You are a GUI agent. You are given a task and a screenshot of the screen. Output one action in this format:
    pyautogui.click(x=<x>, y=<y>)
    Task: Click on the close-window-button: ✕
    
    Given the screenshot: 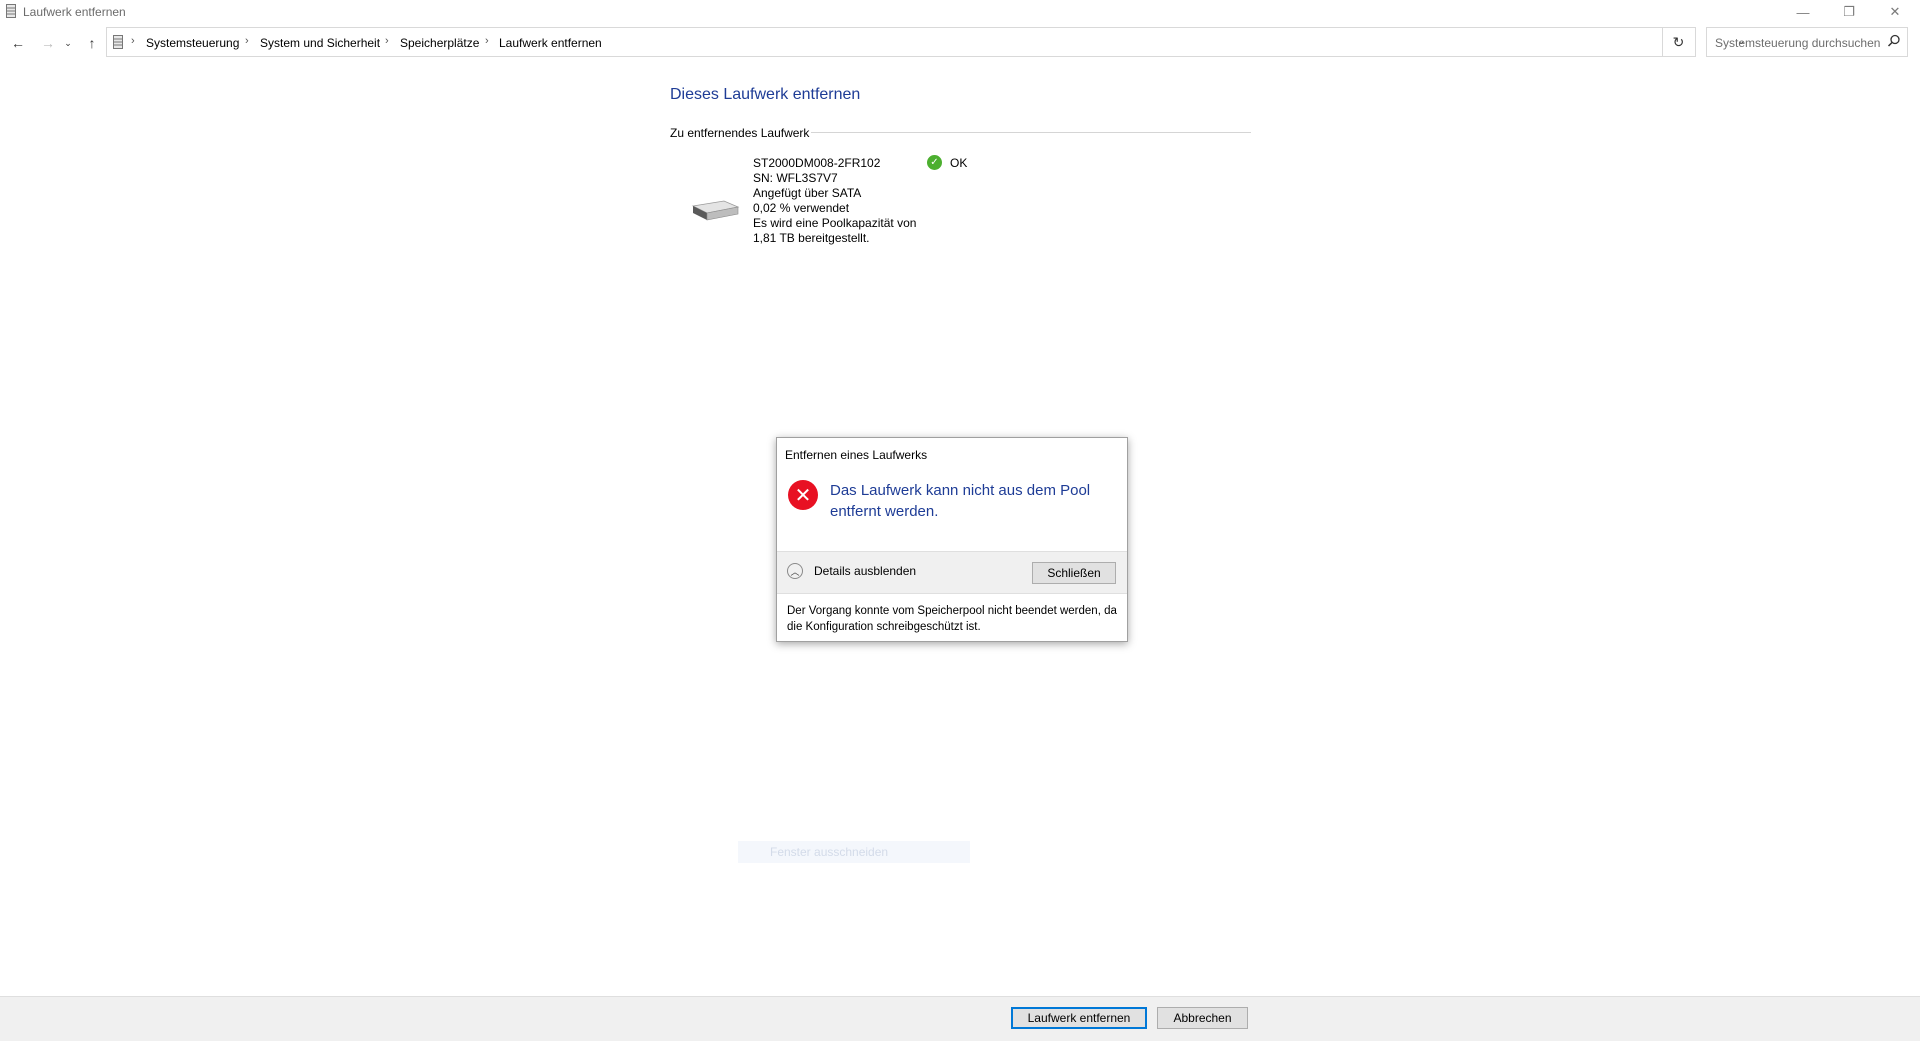 What is the action you would take?
    pyautogui.click(x=1895, y=12)
    